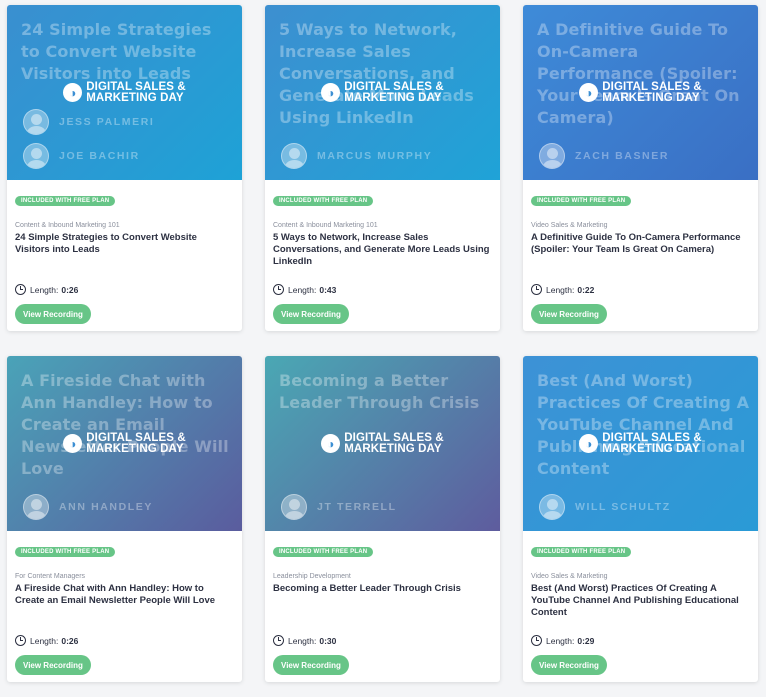 Image resolution: width=766 pixels, height=697 pixels. Describe the element at coordinates (107, 122) in the screenshot. I see `speaker-name: JESS PALMERI` at that location.